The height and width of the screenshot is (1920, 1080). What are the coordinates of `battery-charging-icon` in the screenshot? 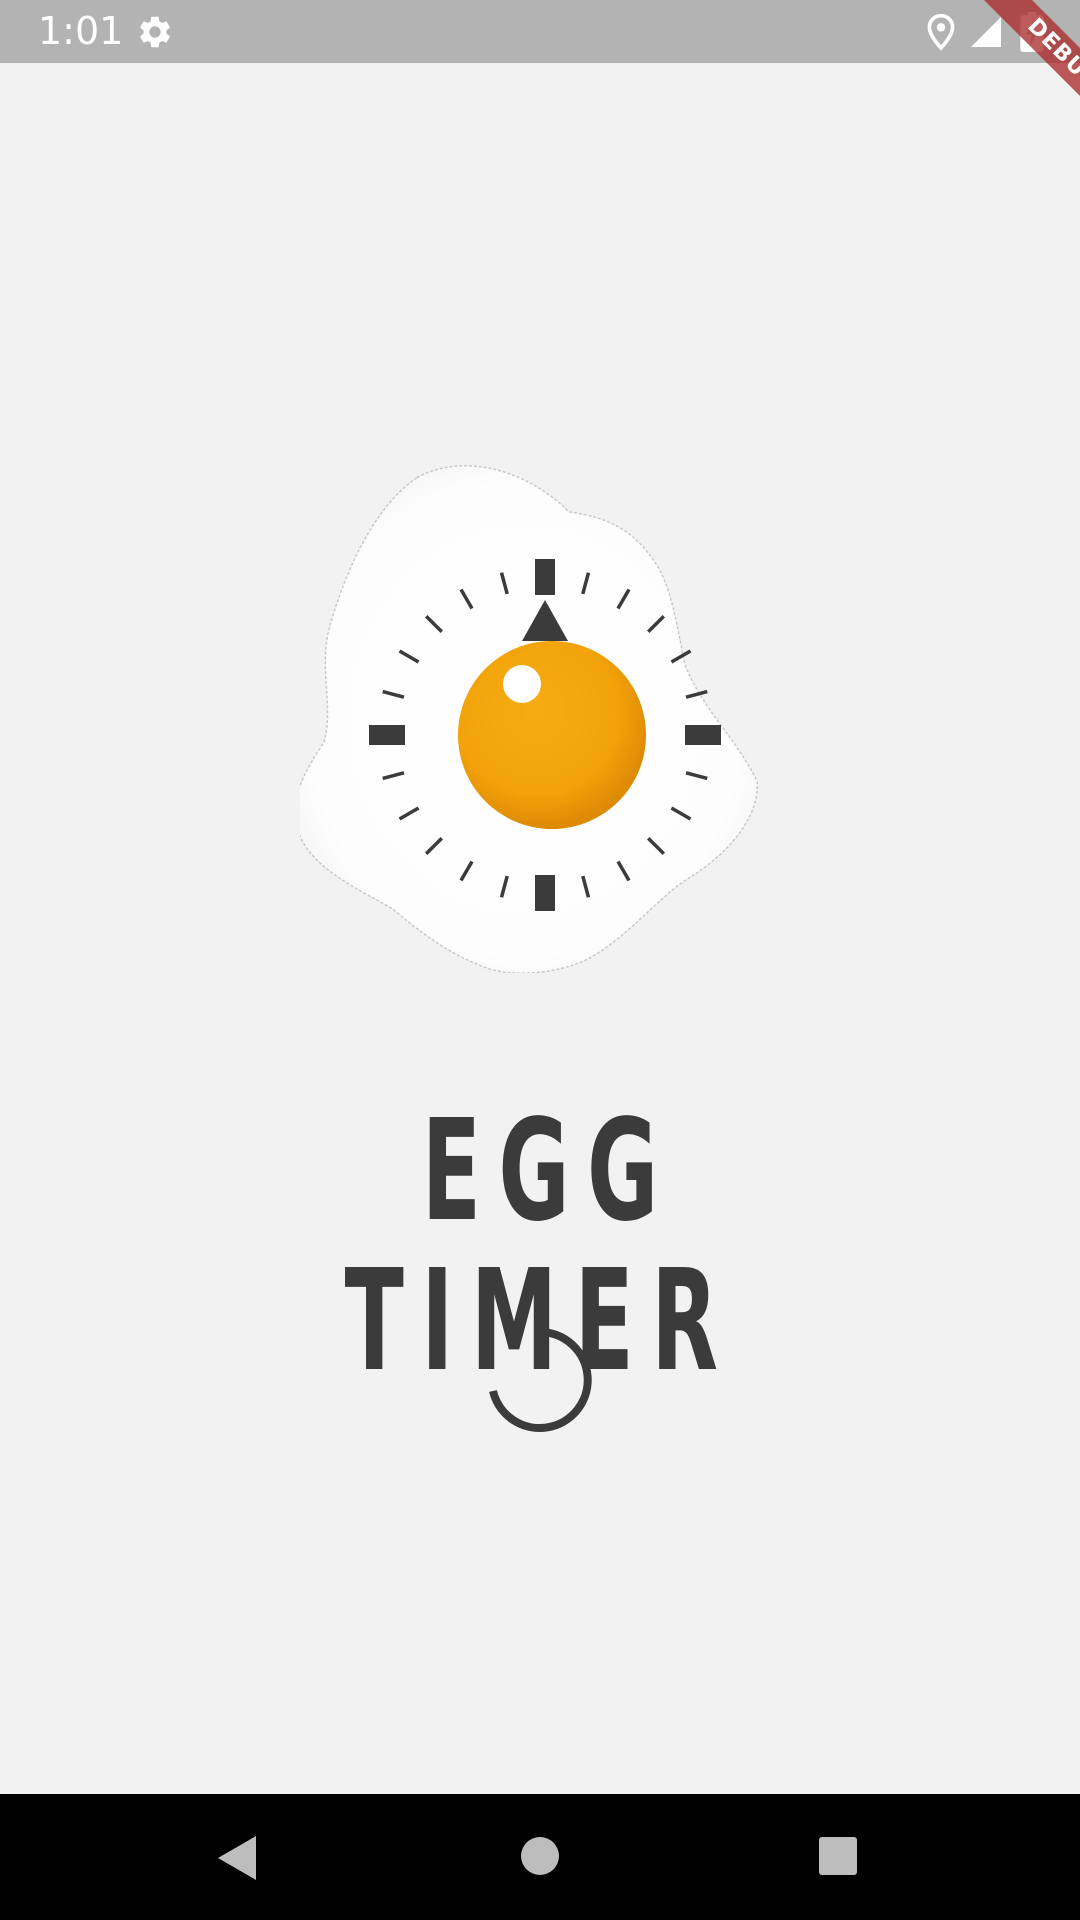 It's located at (1032, 32).